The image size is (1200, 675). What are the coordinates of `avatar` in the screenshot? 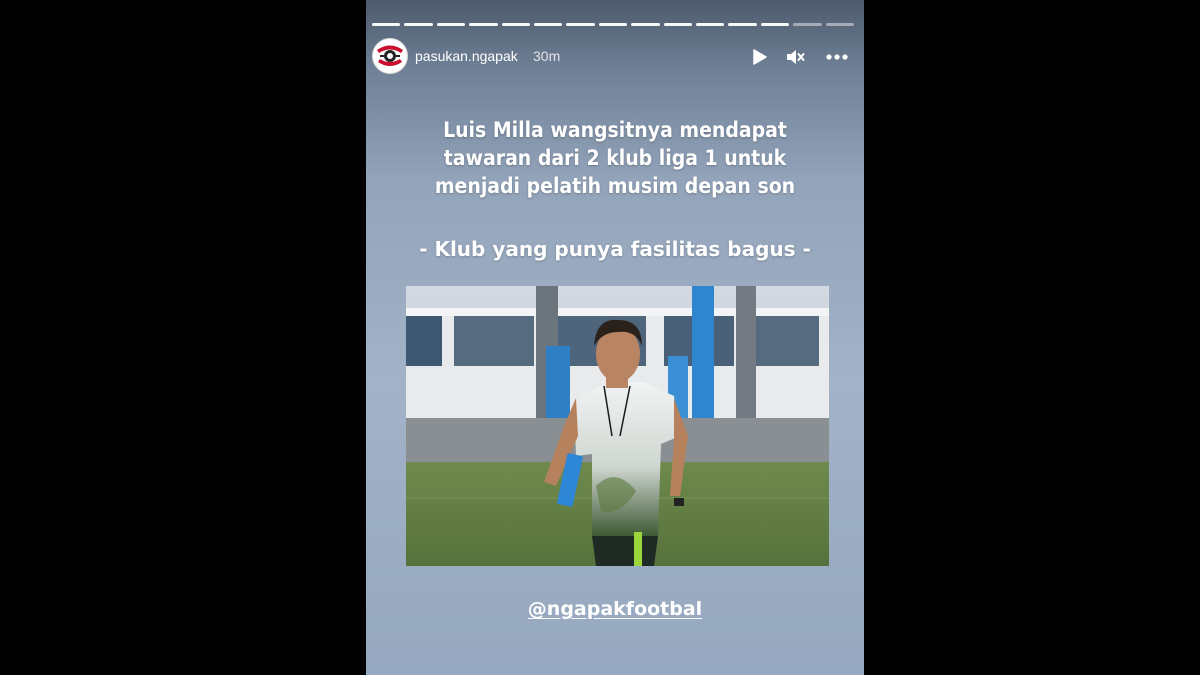 It's located at (390, 56).